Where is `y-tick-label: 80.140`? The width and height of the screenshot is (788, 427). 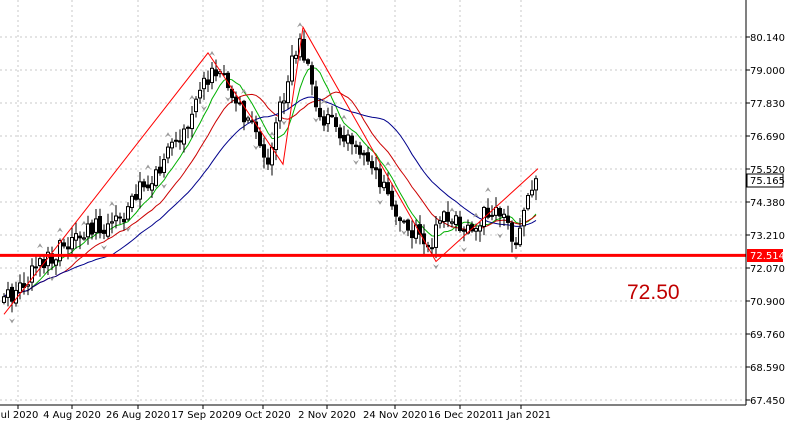
y-tick-label: 80.140 is located at coordinates (767, 38).